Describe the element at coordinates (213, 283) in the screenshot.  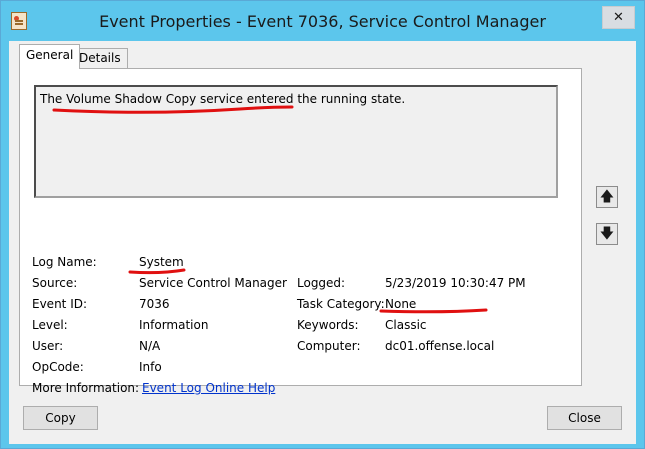
I see `source-value: Service Control Manager` at that location.